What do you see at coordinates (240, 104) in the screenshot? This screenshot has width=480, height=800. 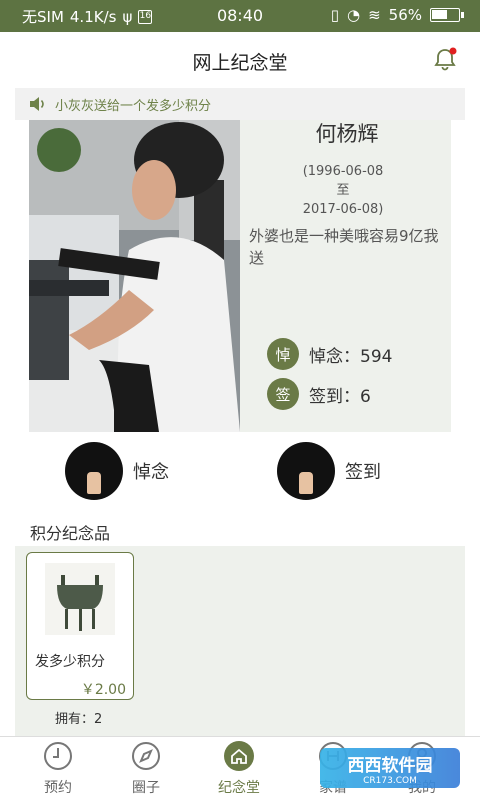 I see `notice-bar: 小灰灰送给一个发多少积分` at bounding box center [240, 104].